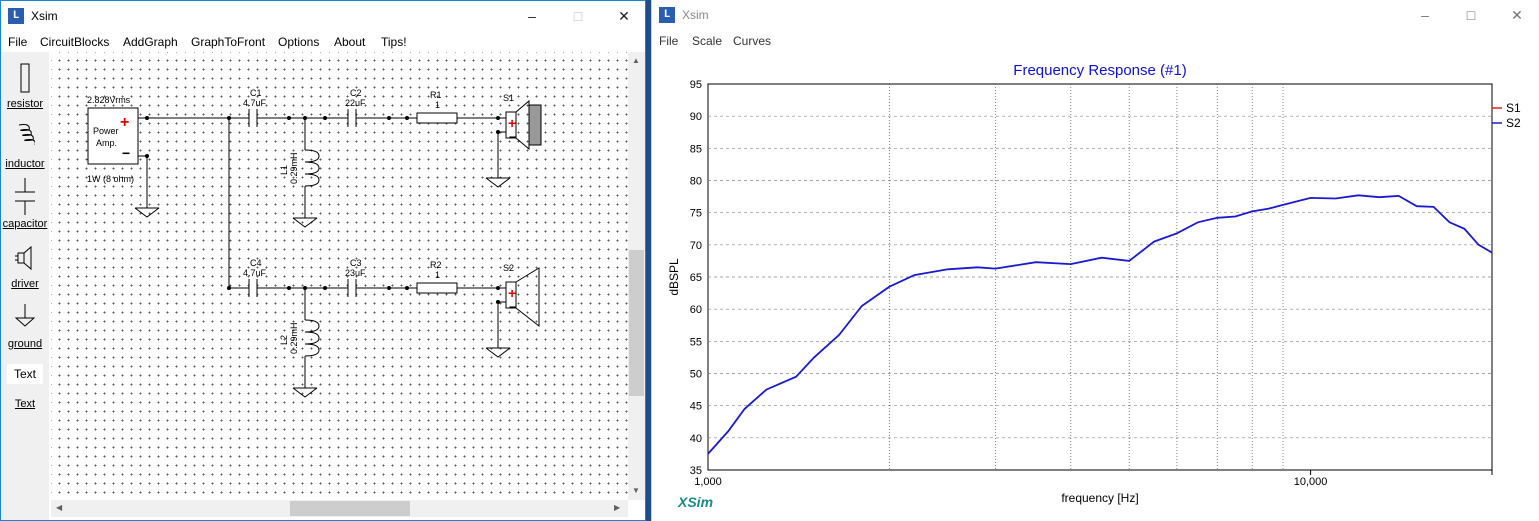  I want to click on menu-options: Options, so click(298, 42).